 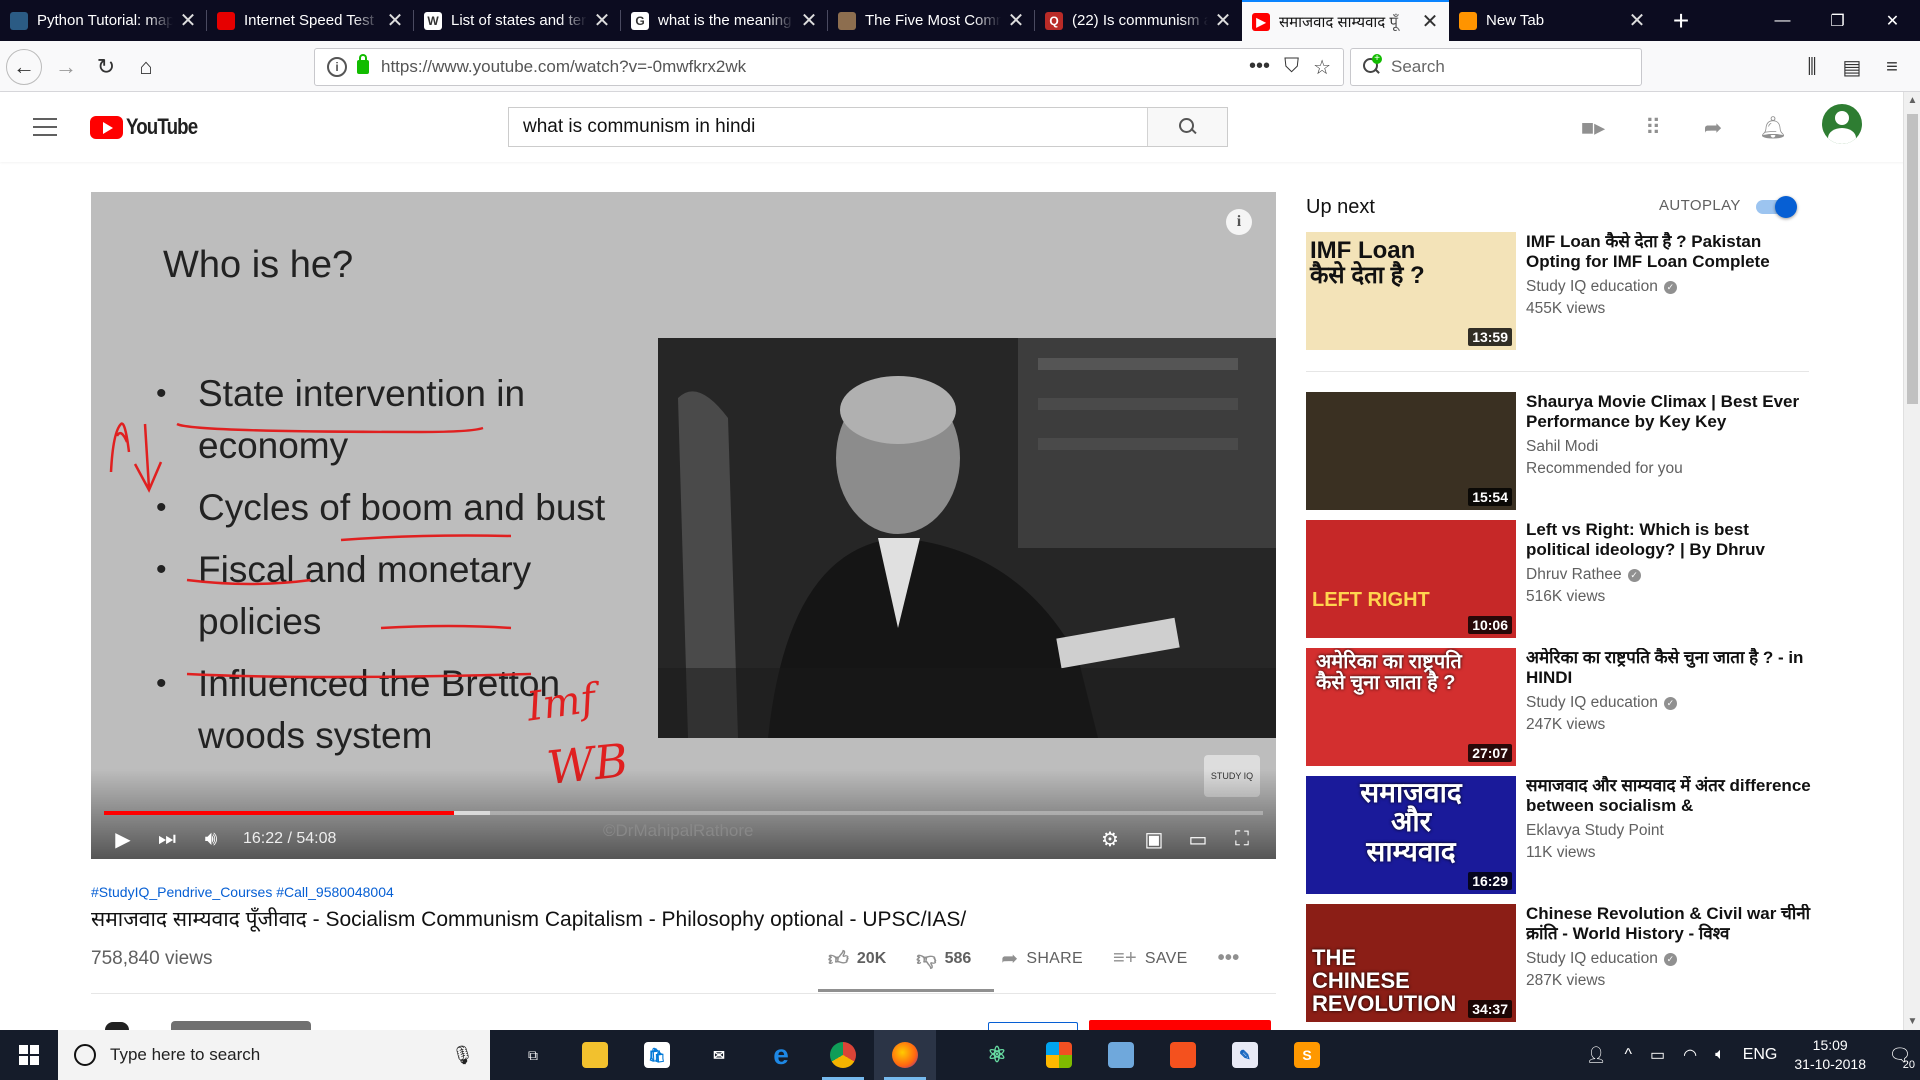 What do you see at coordinates (1187, 127) in the screenshot?
I see `youtube-search-button` at bounding box center [1187, 127].